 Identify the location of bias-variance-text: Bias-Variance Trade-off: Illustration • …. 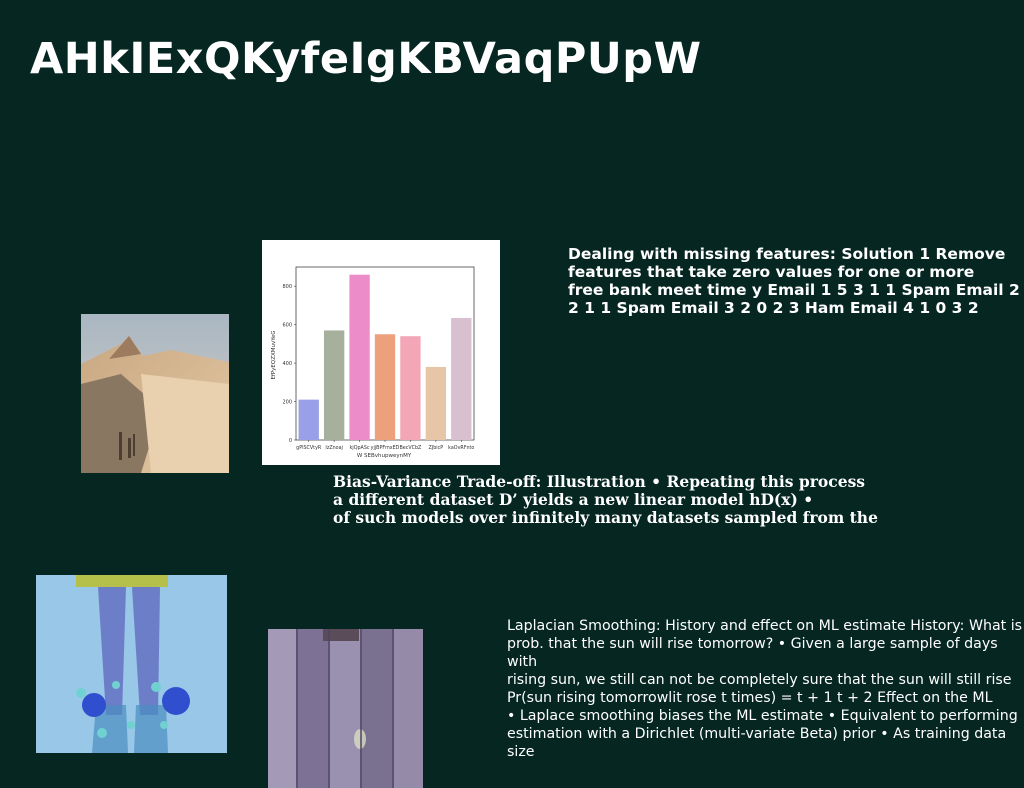
(605, 500).